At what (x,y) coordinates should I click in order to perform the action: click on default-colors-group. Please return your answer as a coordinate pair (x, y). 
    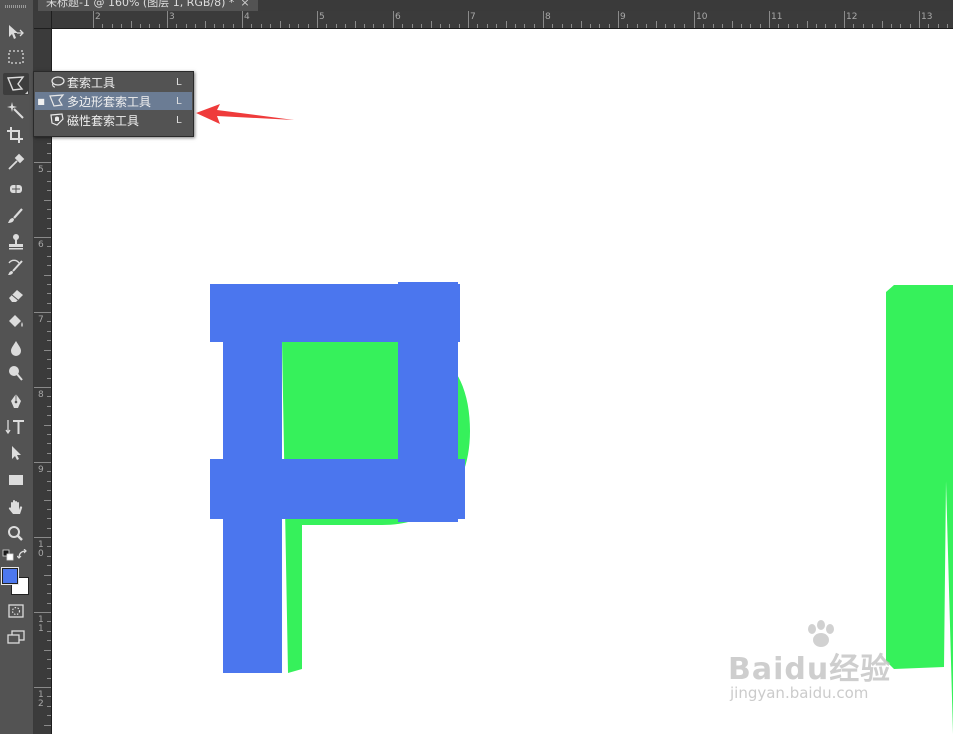
    Looking at the image, I should click on (16, 556).